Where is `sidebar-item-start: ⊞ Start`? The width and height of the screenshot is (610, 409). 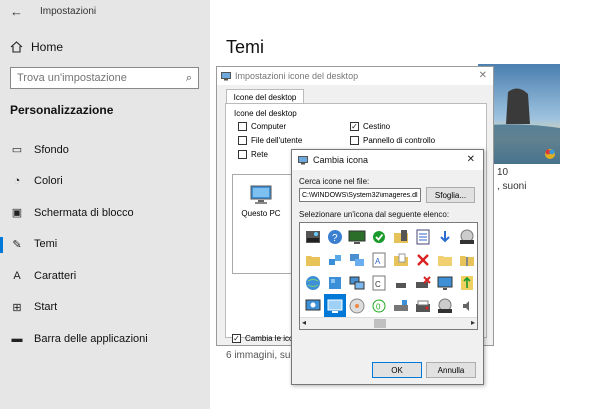
sidebar-item-start: ⊞ Start is located at coordinates (105, 308).